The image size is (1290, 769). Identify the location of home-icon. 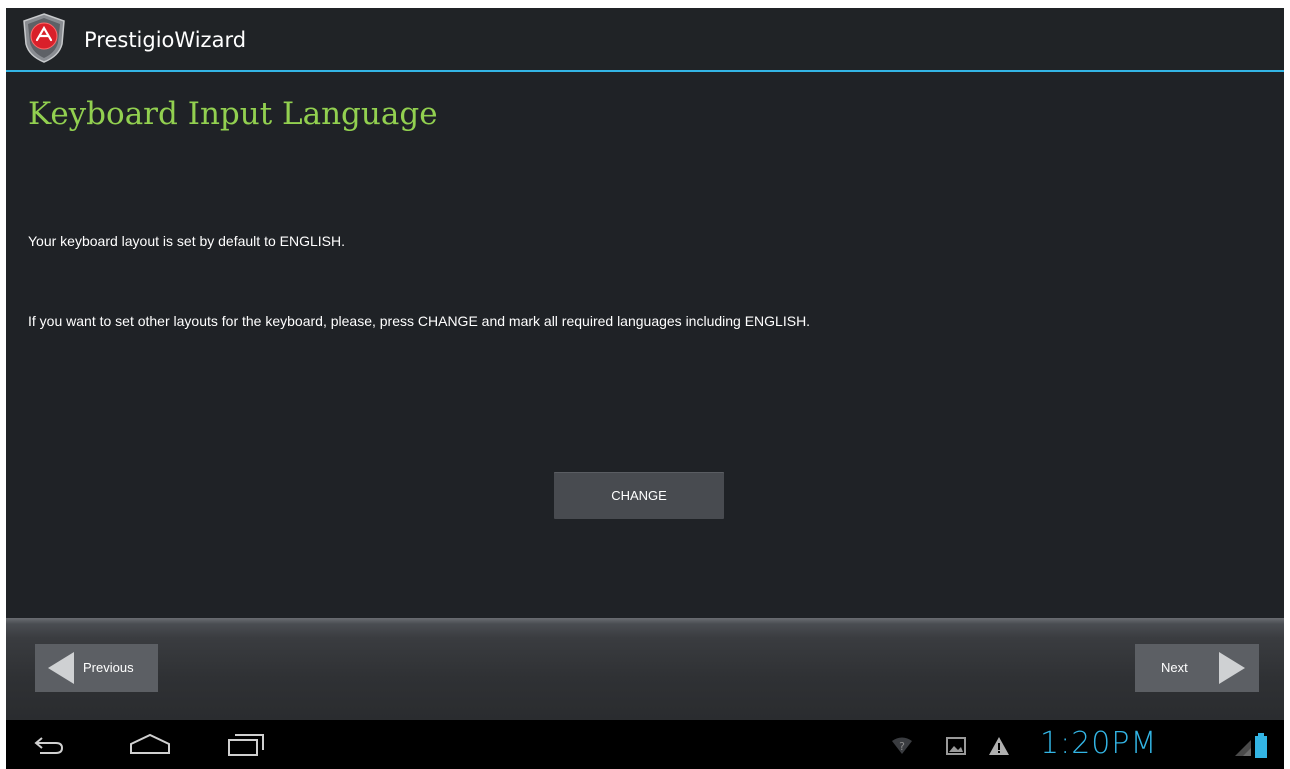
(150, 744).